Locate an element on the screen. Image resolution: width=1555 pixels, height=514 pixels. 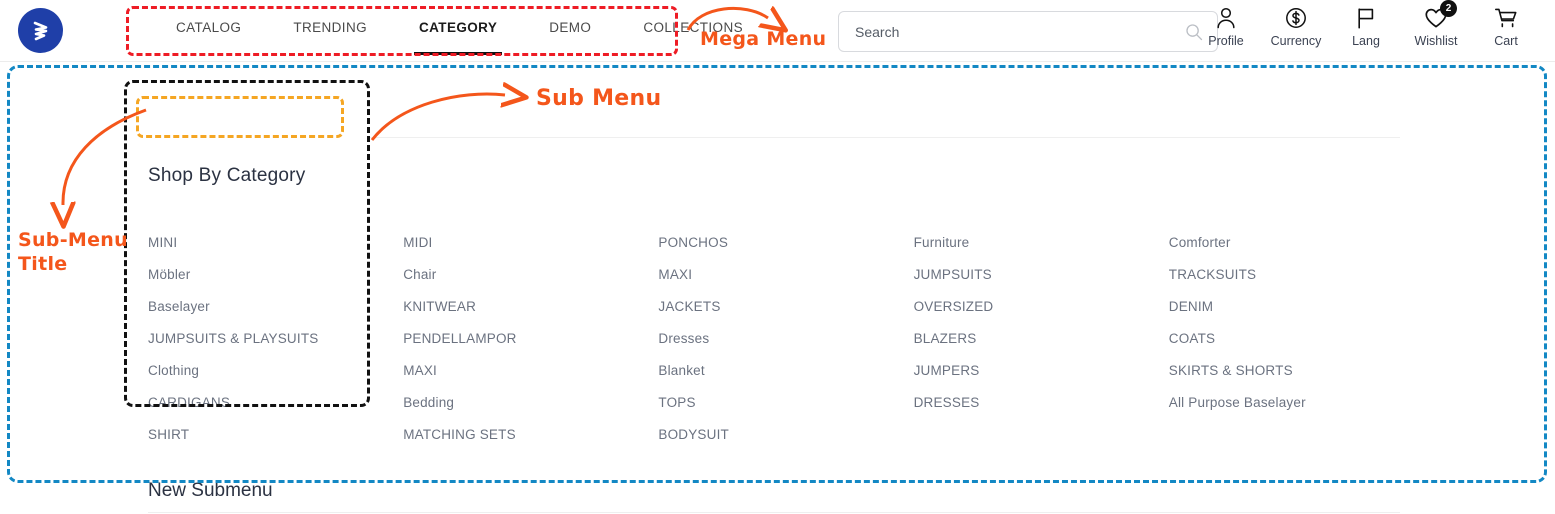
wishlist-count-badge: 2 is located at coordinates (1448, 8).